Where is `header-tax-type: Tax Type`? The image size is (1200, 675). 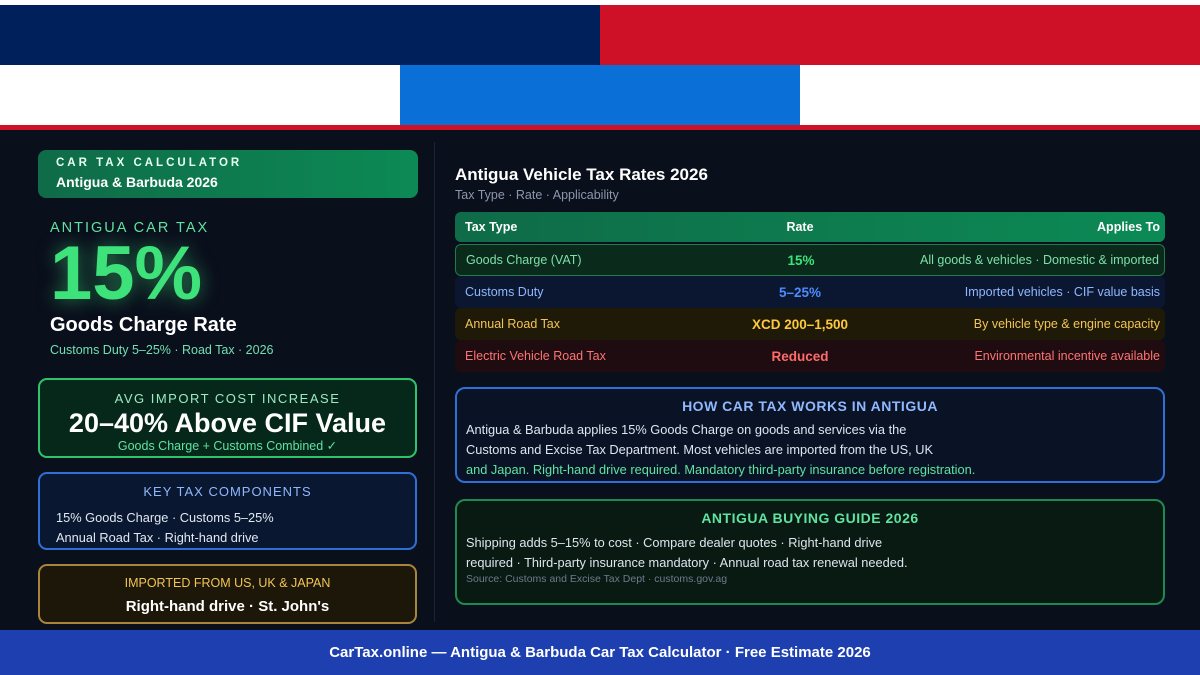
header-tax-type: Tax Type is located at coordinates (491, 227).